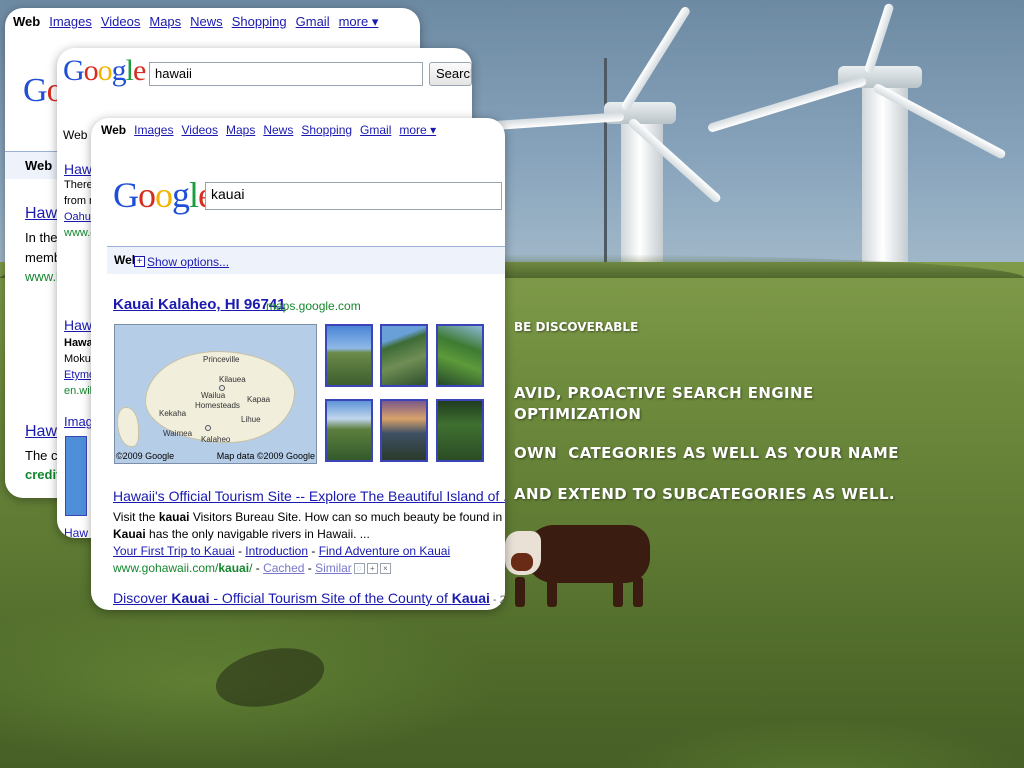  What do you see at coordinates (706, 453) in the screenshot?
I see `slide-point: OWN CATEGORIES AS WELL AS YOUR NAME` at bounding box center [706, 453].